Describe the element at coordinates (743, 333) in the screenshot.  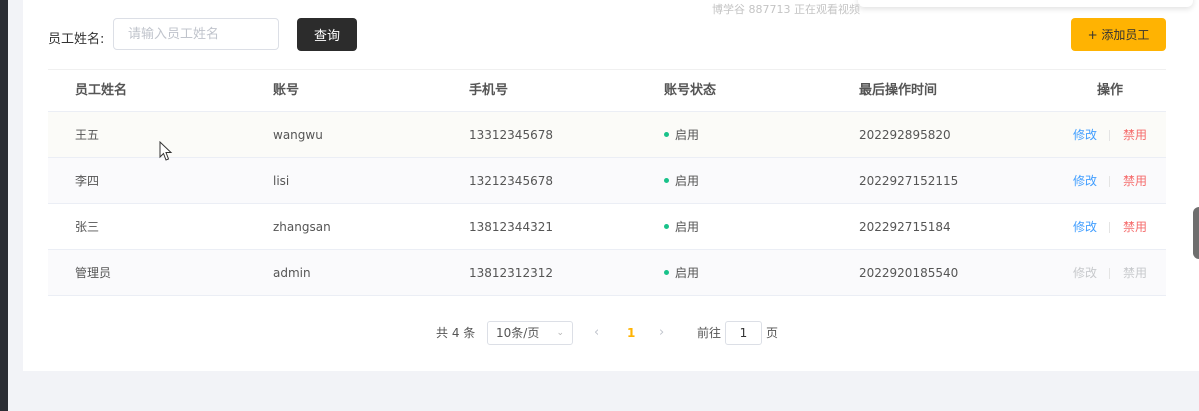
I see `goto-page-input: 1` at that location.